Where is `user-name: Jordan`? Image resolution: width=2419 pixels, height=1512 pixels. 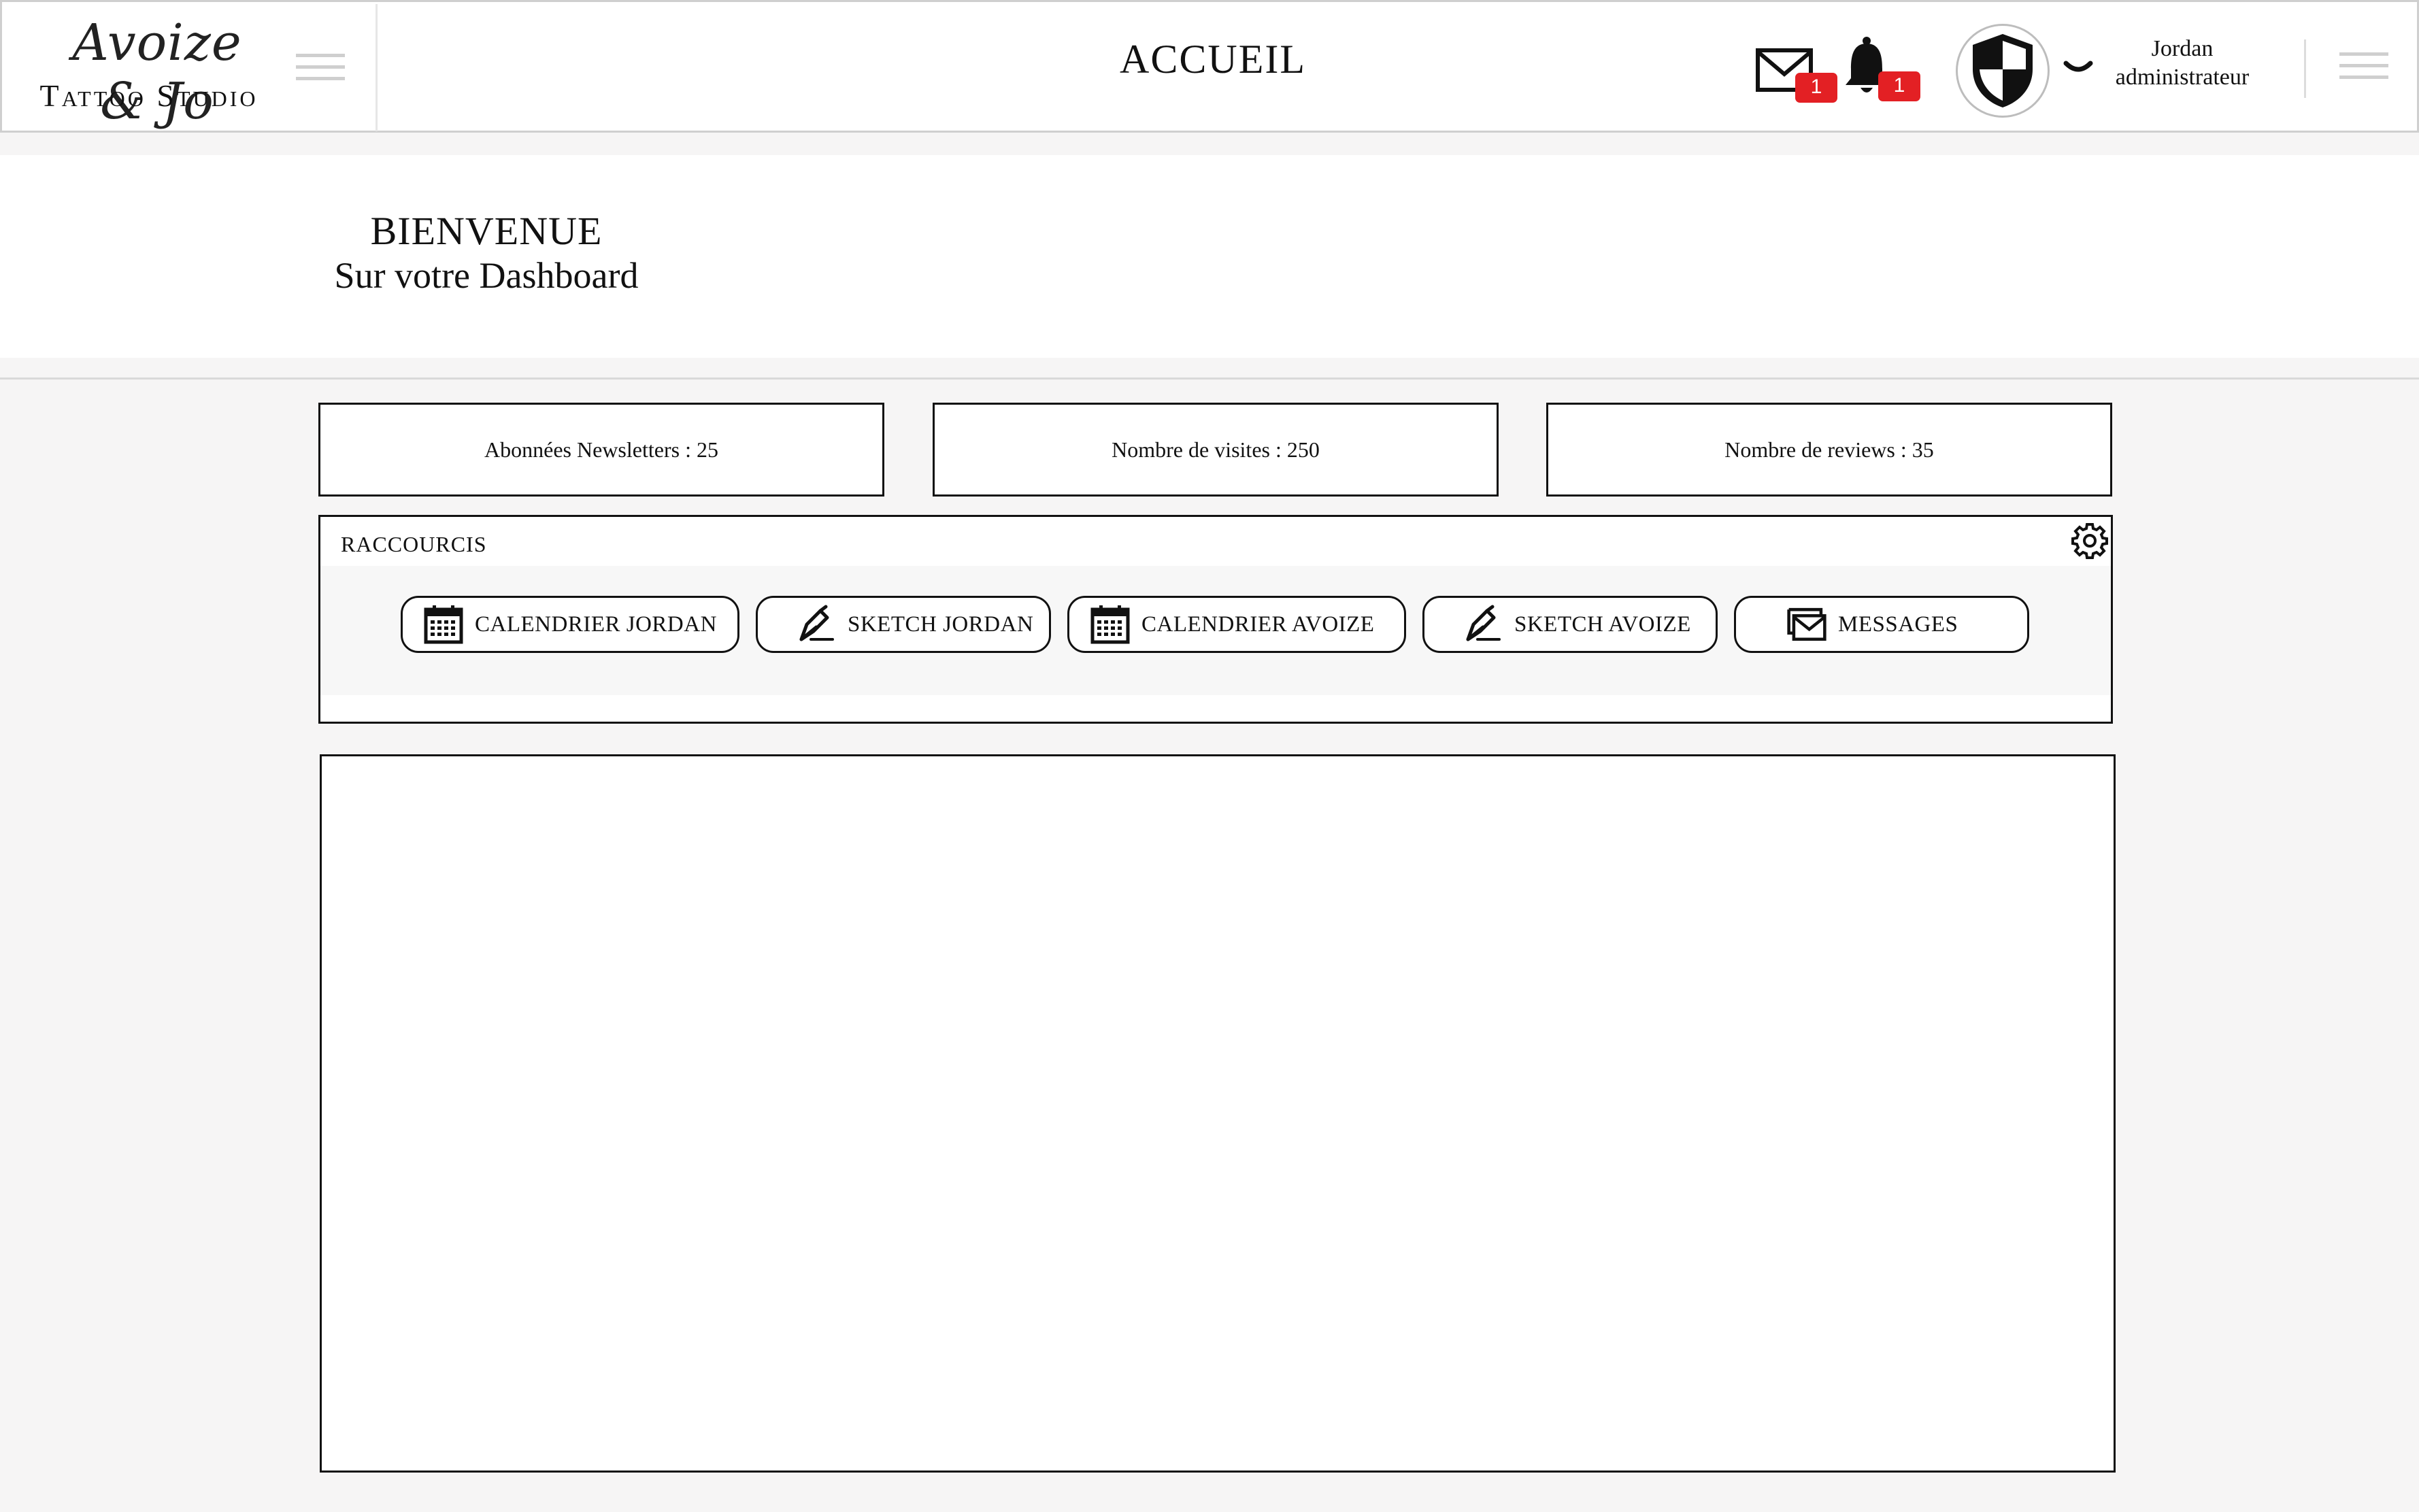
user-name: Jordan is located at coordinates (2182, 48).